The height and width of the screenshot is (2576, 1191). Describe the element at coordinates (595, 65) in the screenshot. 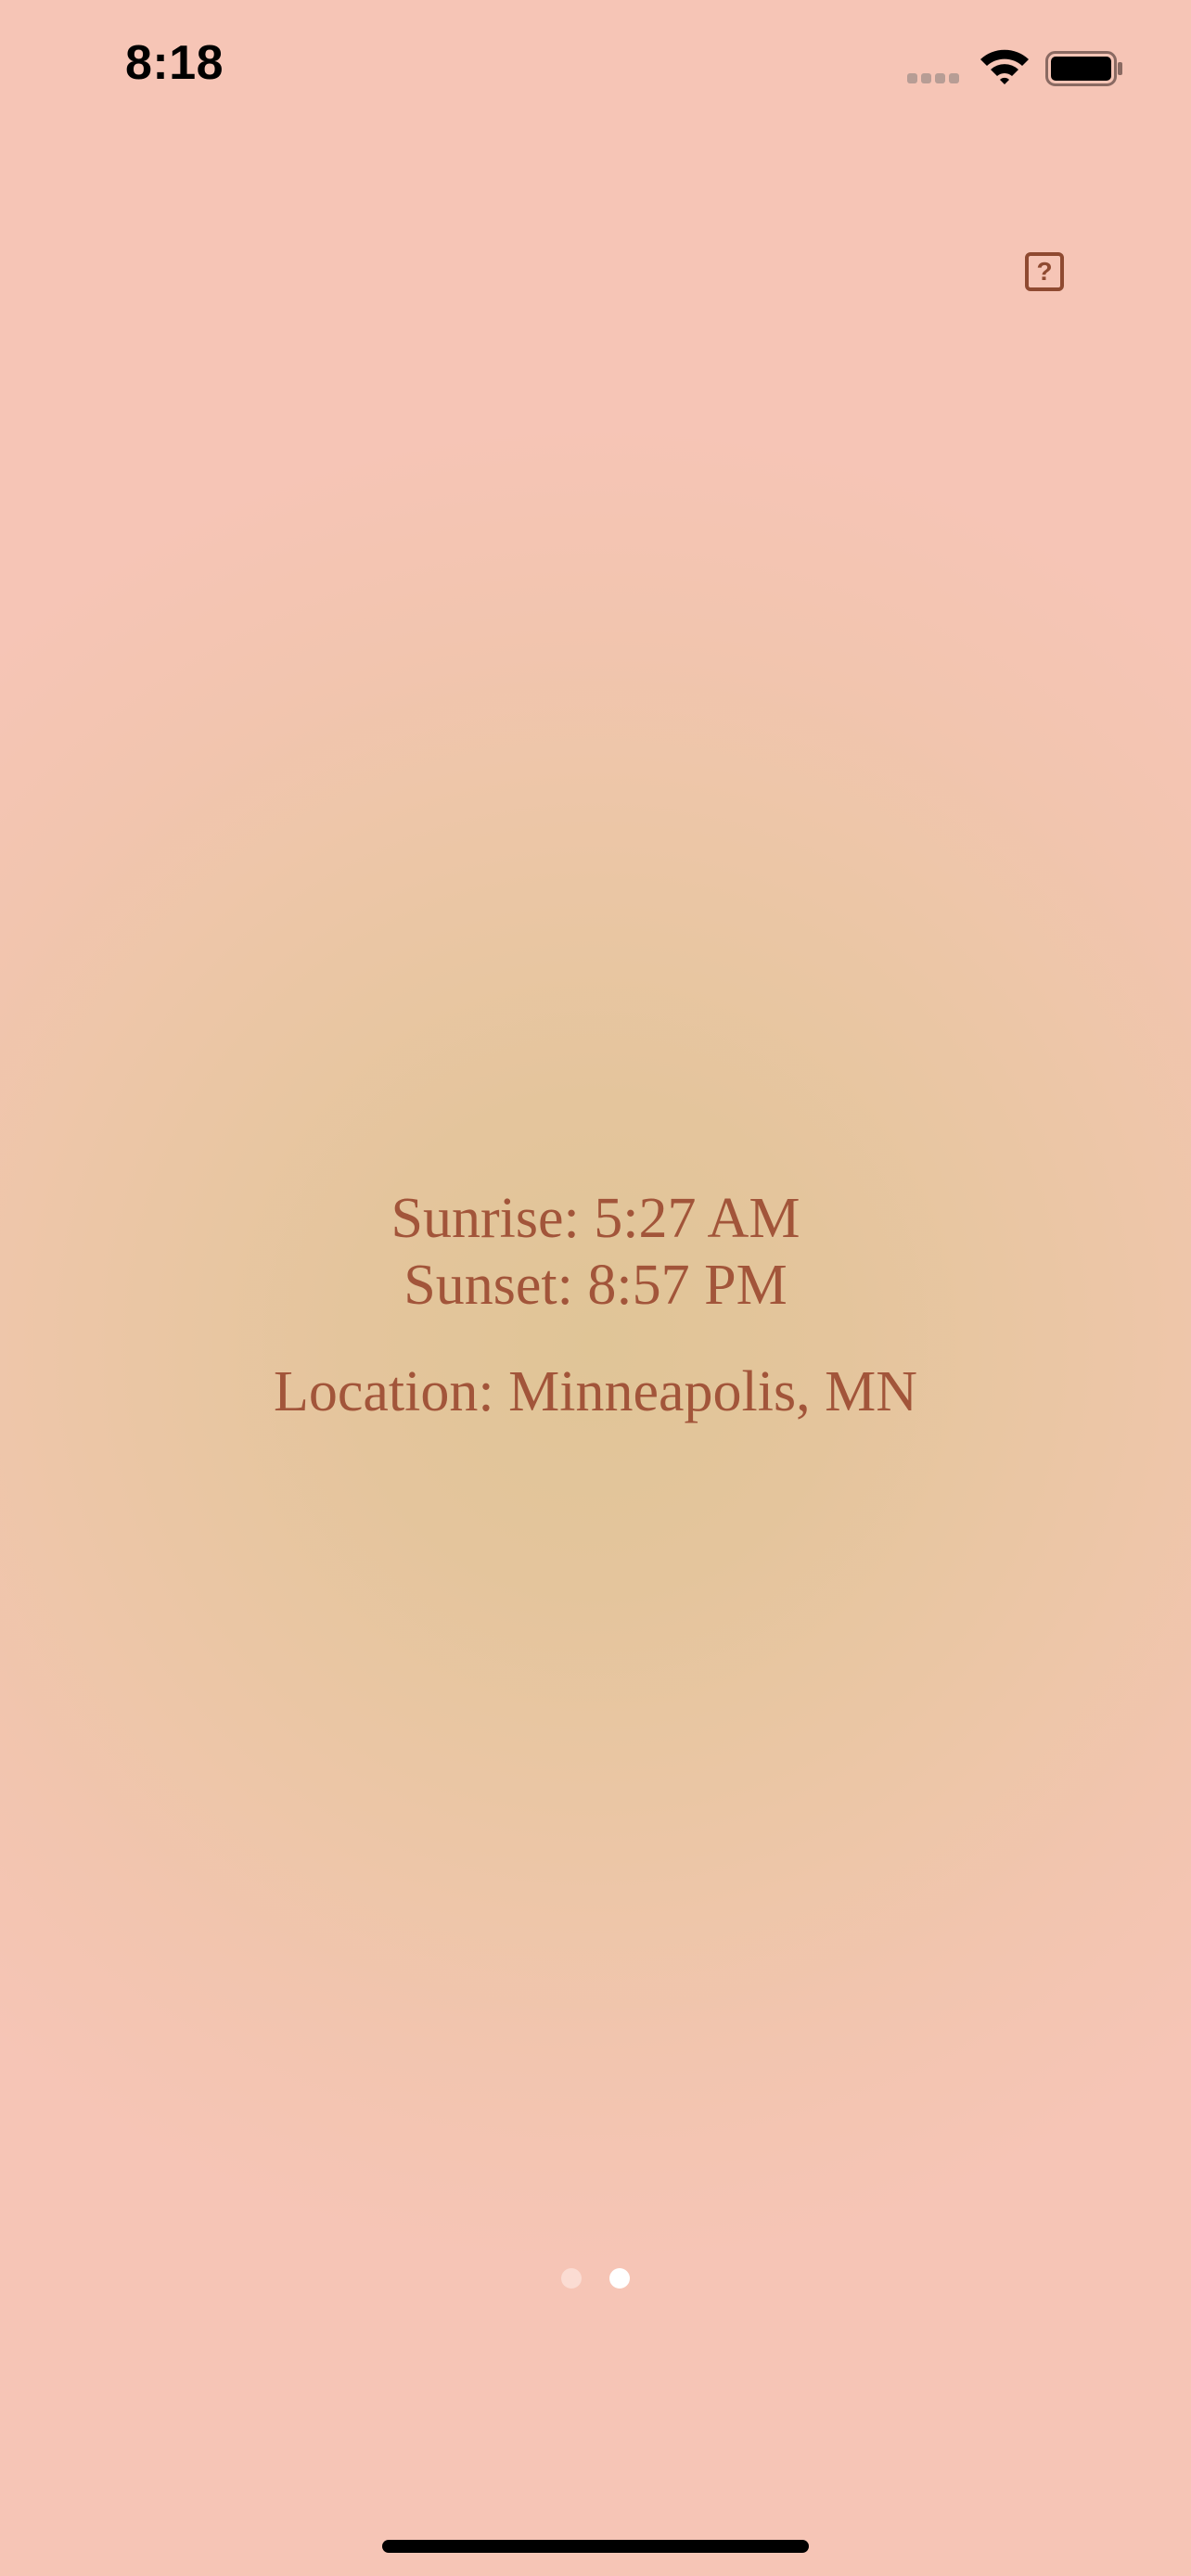

I see `status-bar: 8:18` at that location.